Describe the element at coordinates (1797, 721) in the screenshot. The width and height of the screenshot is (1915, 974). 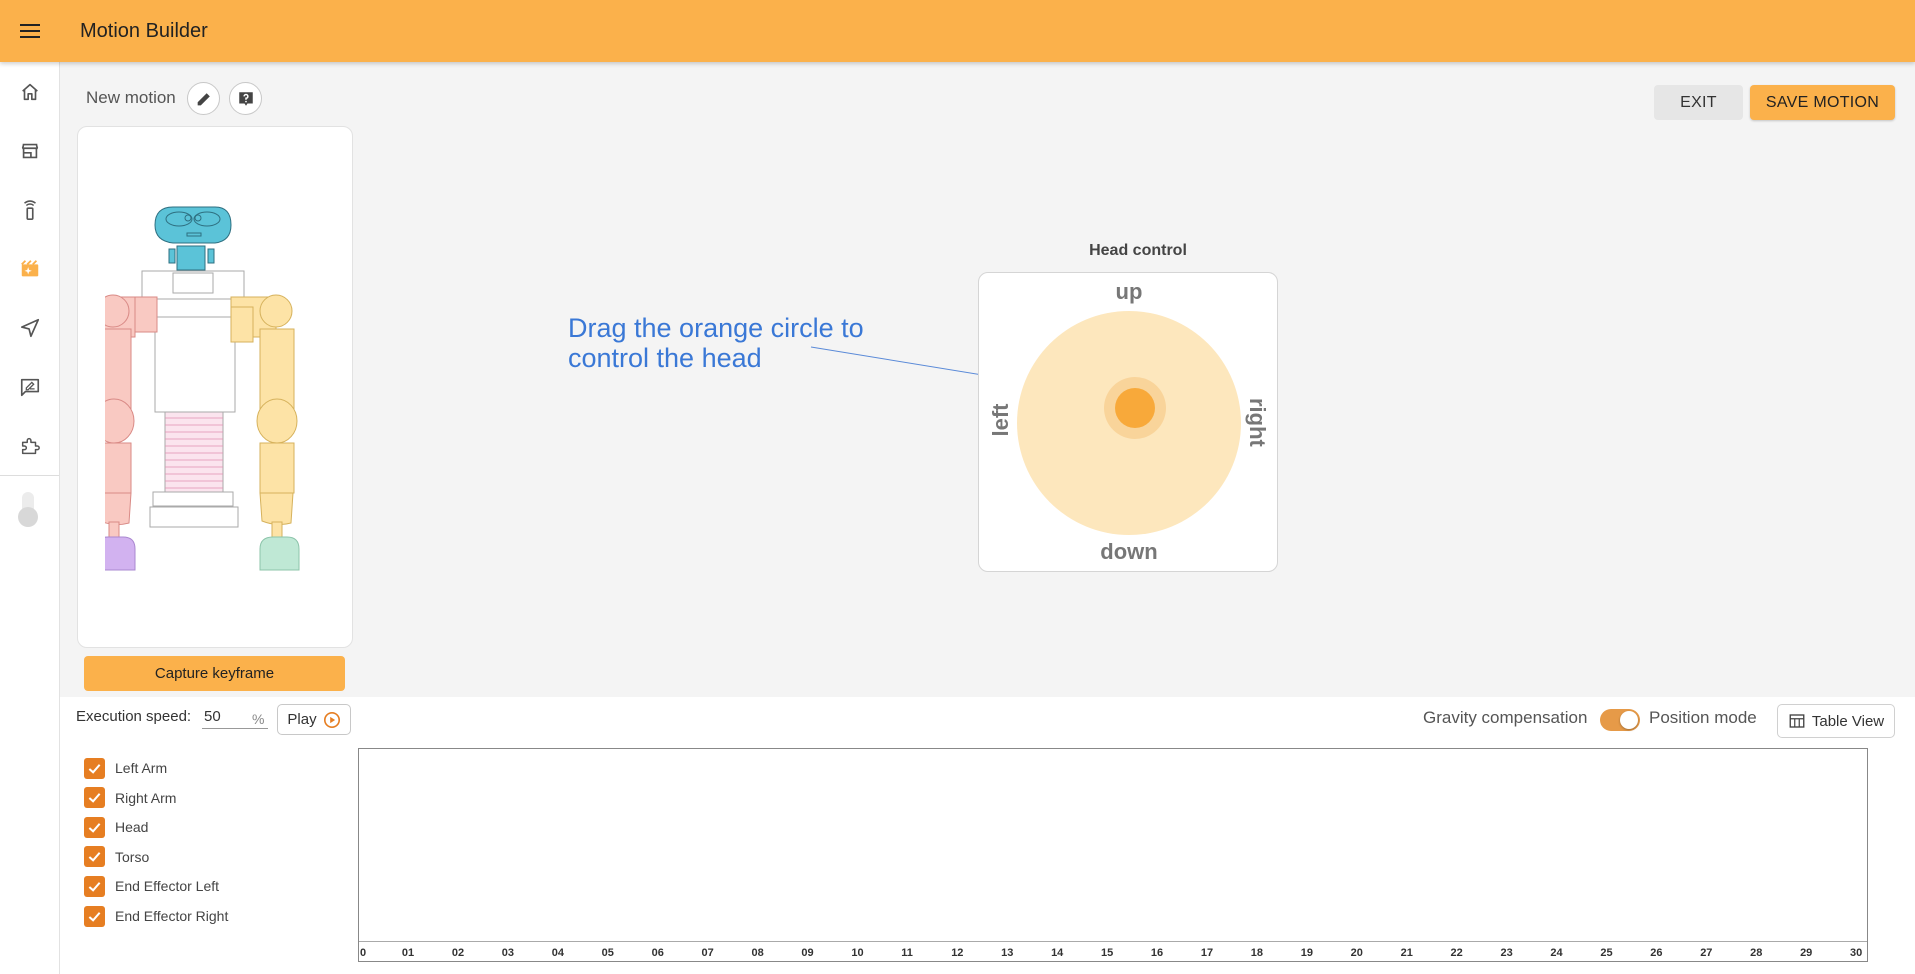
I see `table-icon` at that location.